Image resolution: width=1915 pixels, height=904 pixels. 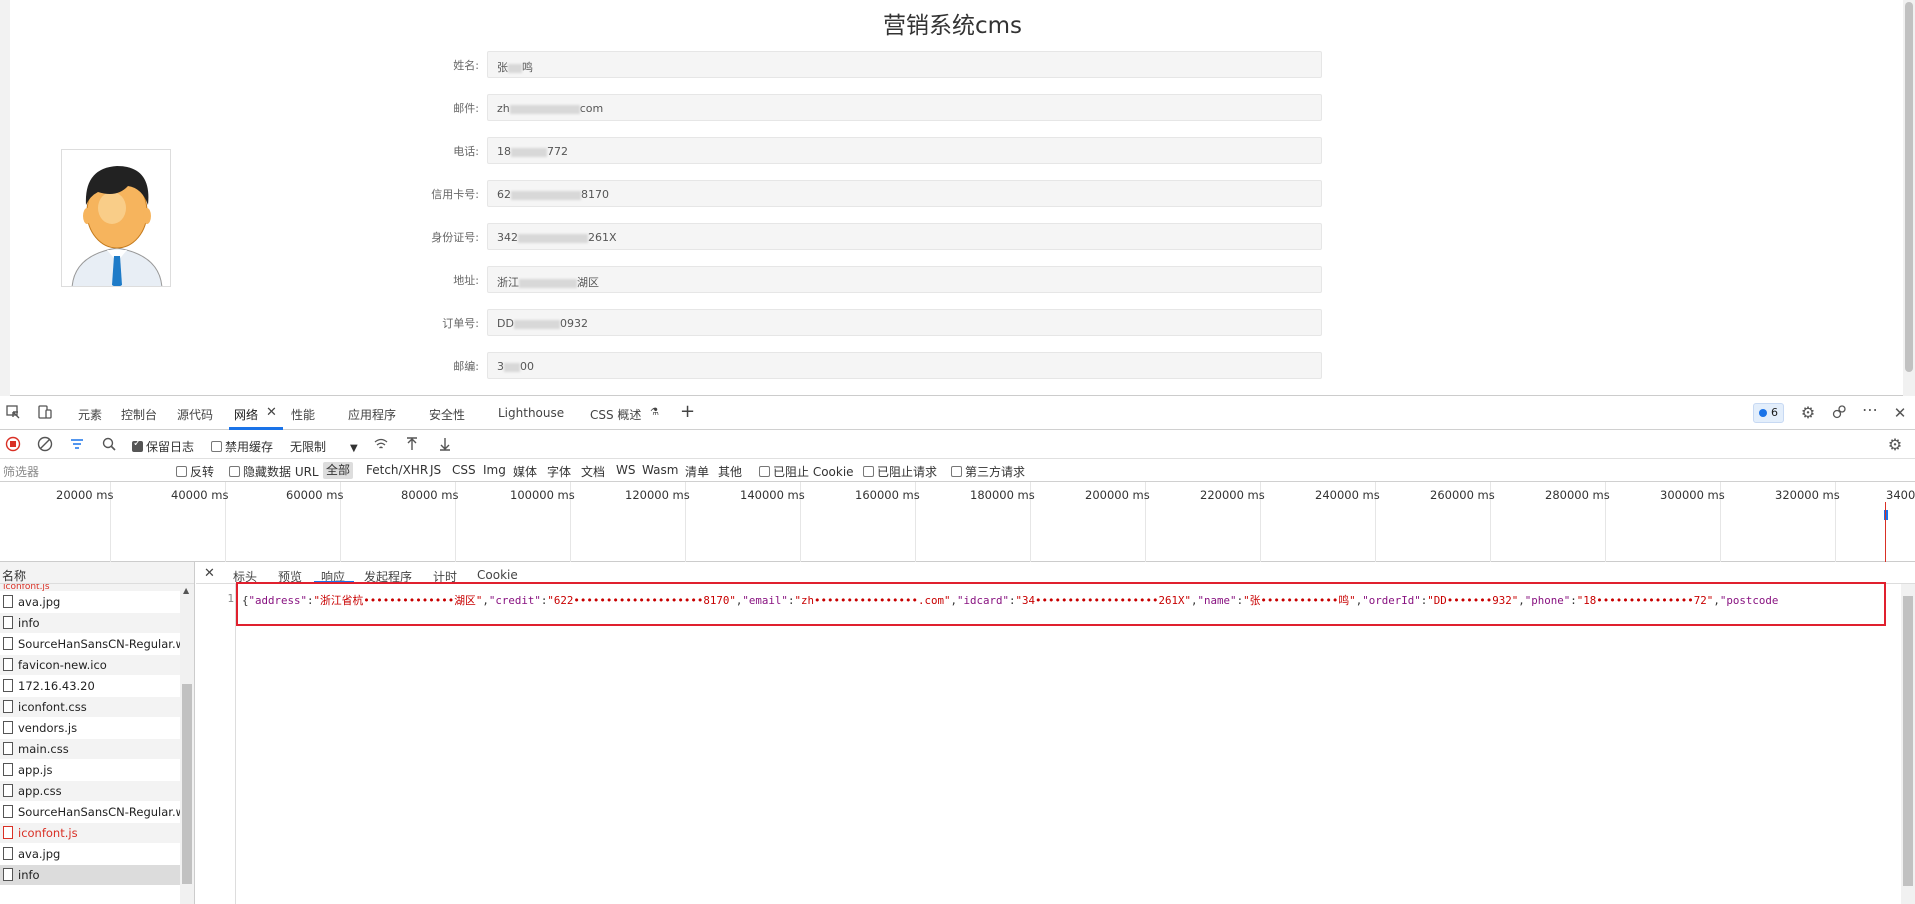 I want to click on user-avatar-icon, so click(x=116, y=218).